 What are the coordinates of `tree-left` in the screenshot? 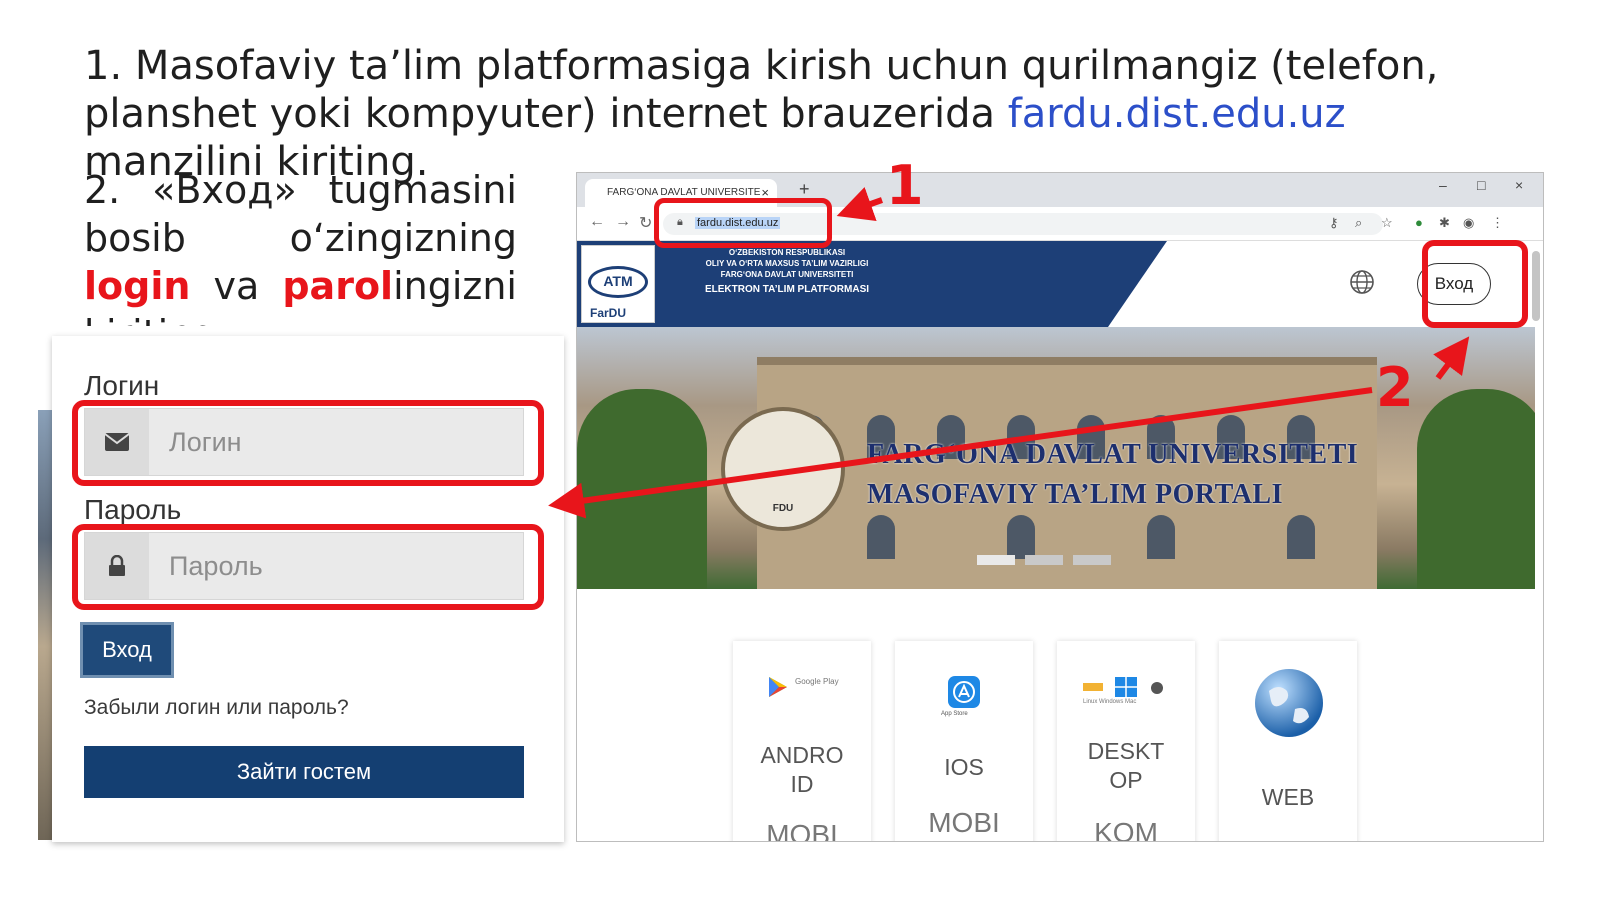 It's located at (642, 489).